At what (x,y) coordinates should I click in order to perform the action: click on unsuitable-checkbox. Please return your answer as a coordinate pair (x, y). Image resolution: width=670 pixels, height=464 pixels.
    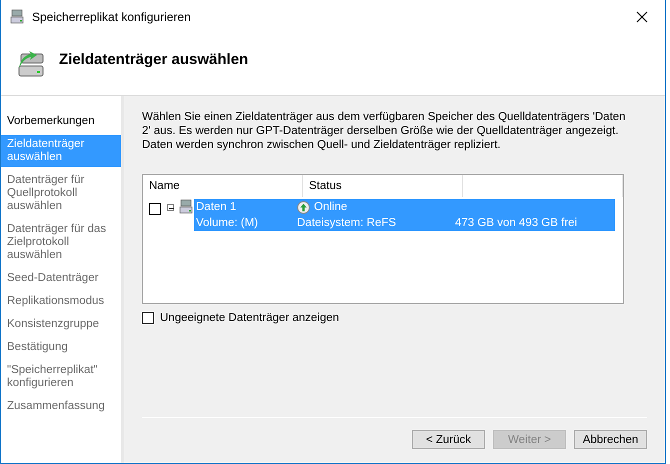
    Looking at the image, I should click on (148, 318).